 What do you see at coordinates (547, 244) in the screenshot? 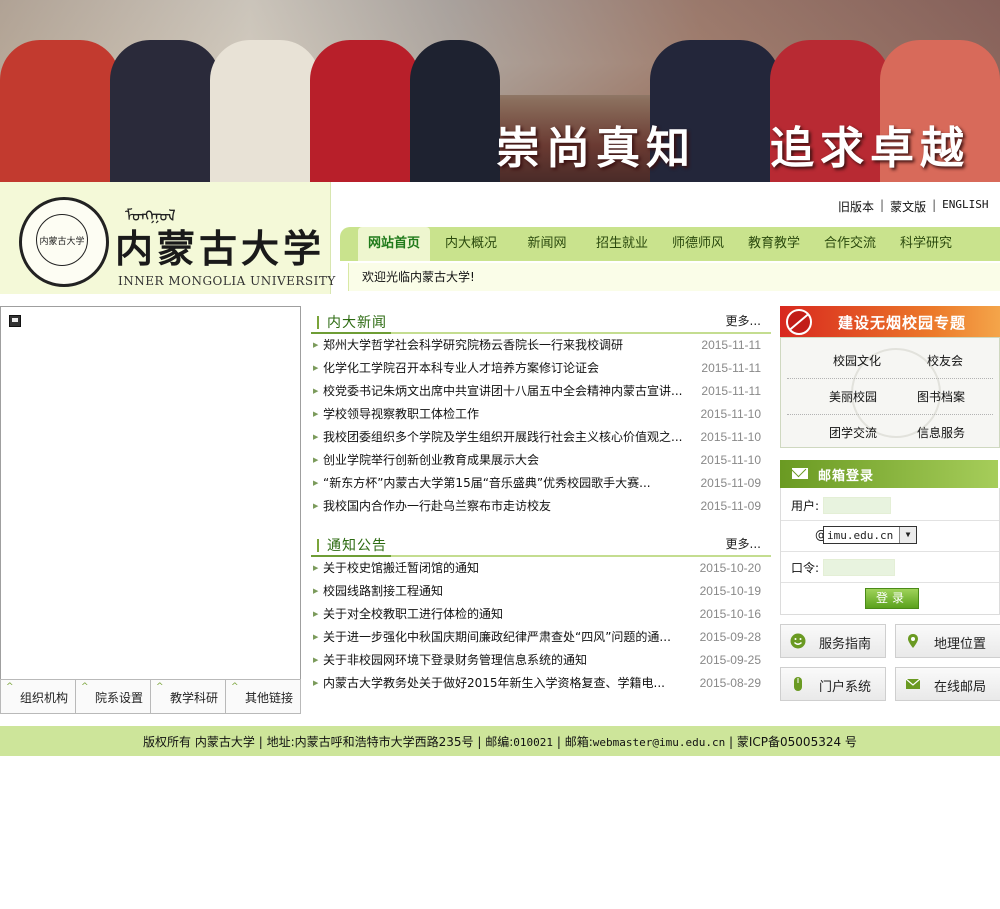
I see `nav-item-news: 新闻网` at bounding box center [547, 244].